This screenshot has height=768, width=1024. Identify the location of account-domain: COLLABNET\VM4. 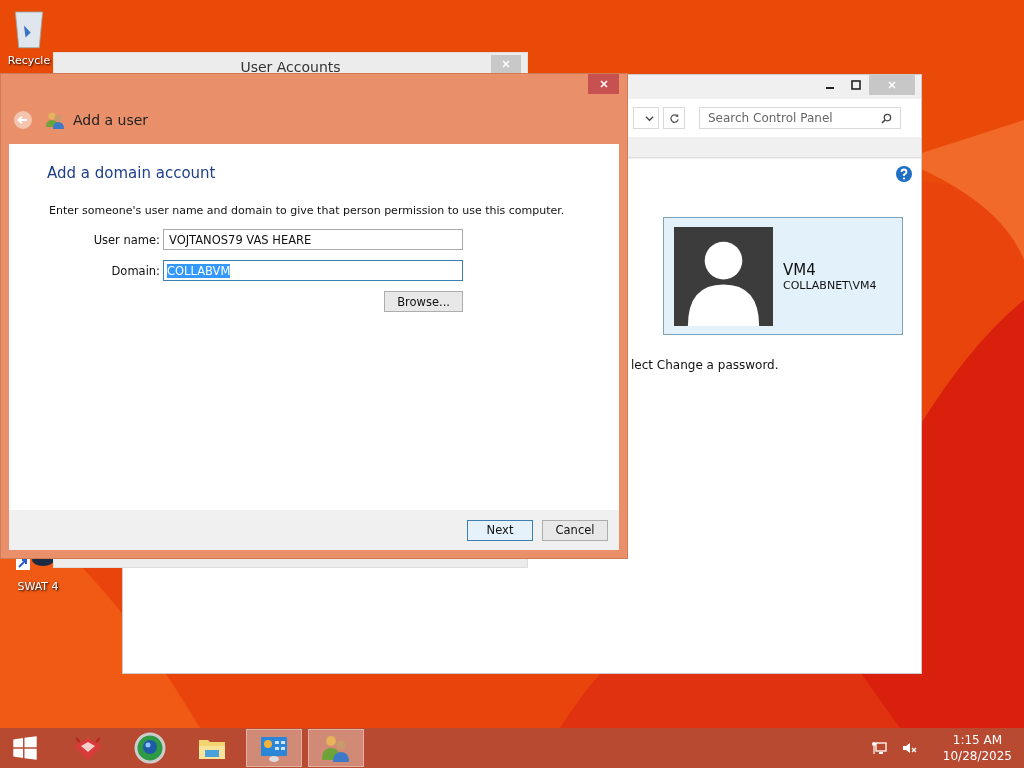
(830, 285).